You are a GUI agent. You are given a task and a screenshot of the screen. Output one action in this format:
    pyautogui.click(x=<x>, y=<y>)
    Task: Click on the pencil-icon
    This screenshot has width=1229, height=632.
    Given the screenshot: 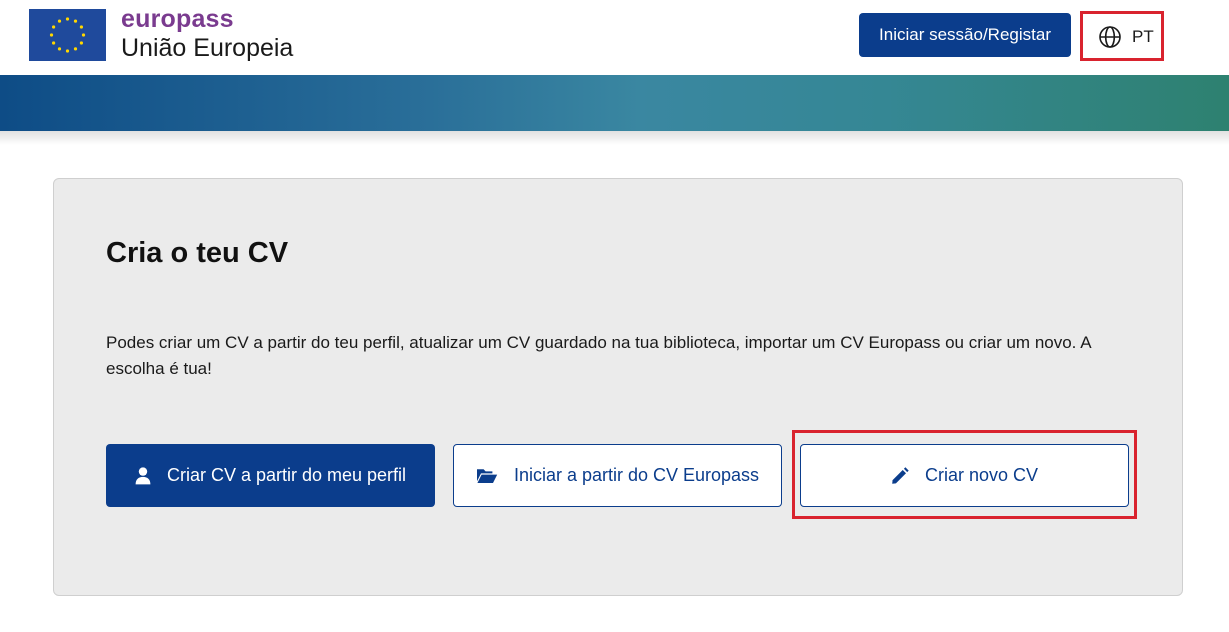 What is the action you would take?
    pyautogui.click(x=900, y=475)
    